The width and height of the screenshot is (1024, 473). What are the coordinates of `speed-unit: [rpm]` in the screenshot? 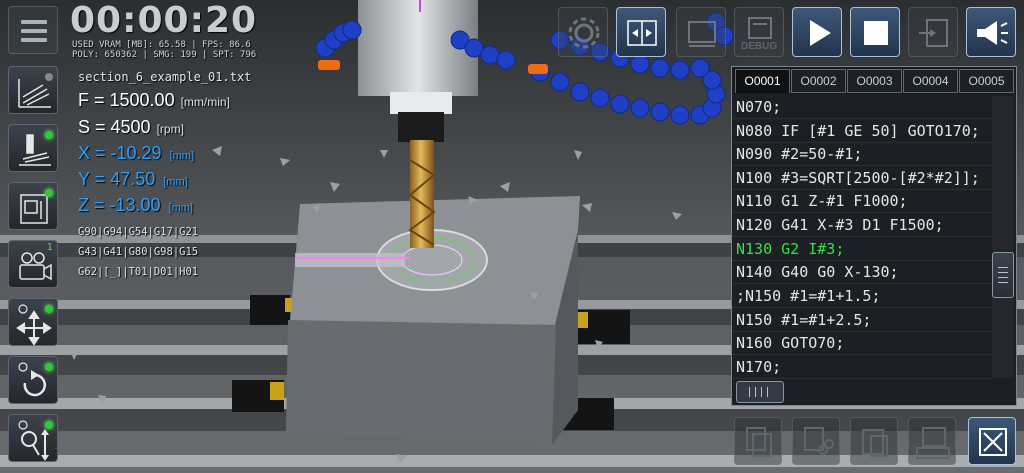 It's located at (170, 129).